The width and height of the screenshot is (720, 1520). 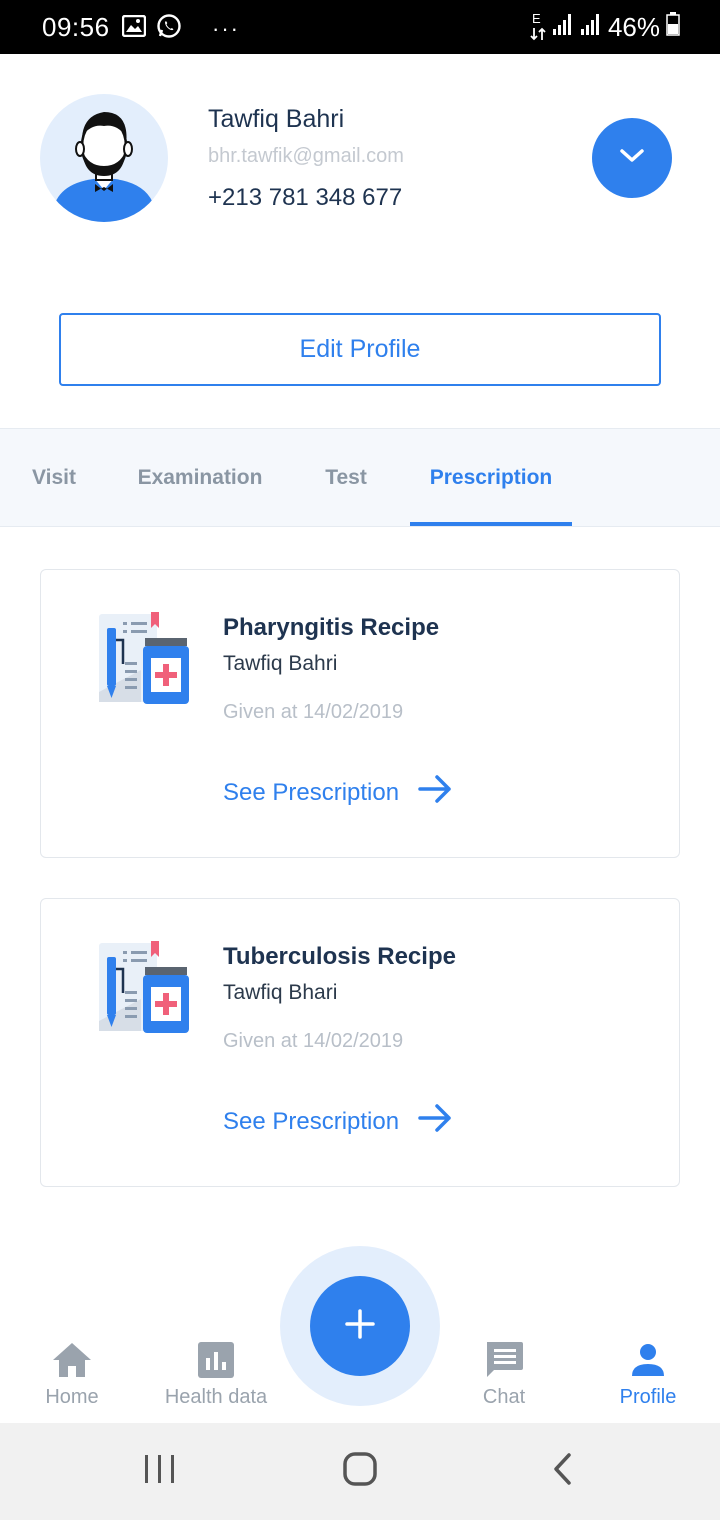 What do you see at coordinates (76, 27) in the screenshot?
I see `status-time: 09:56` at bounding box center [76, 27].